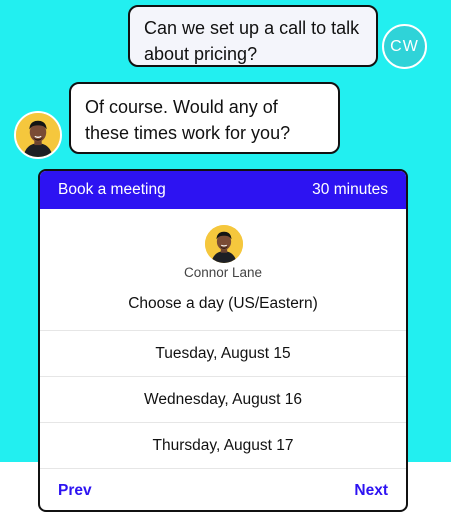  Describe the element at coordinates (223, 353) in the screenshot. I see `day-option-tuesday: Tuesday, August 15` at that location.